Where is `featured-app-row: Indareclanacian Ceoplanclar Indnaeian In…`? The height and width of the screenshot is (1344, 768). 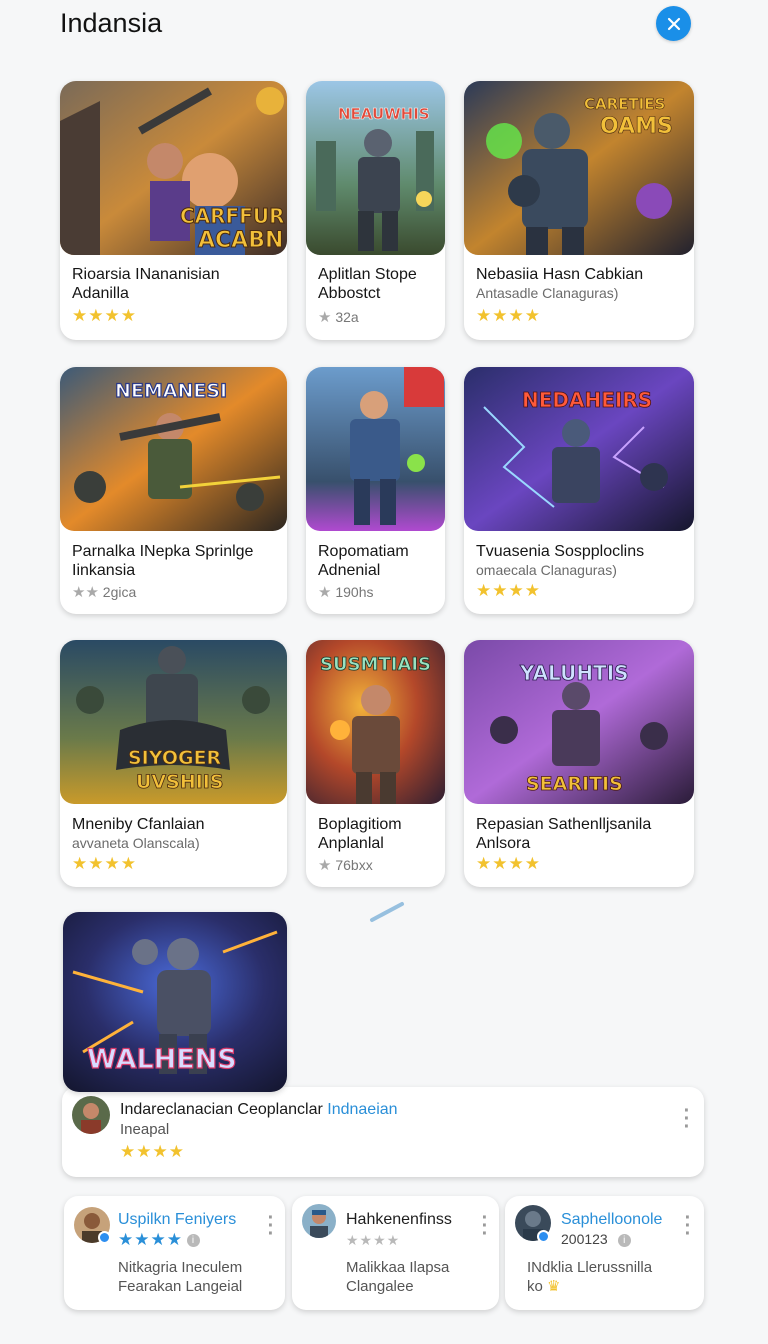
featured-app-row: Indareclanacian Ceoplanclar Indnaeian In… is located at coordinates (383, 1132).